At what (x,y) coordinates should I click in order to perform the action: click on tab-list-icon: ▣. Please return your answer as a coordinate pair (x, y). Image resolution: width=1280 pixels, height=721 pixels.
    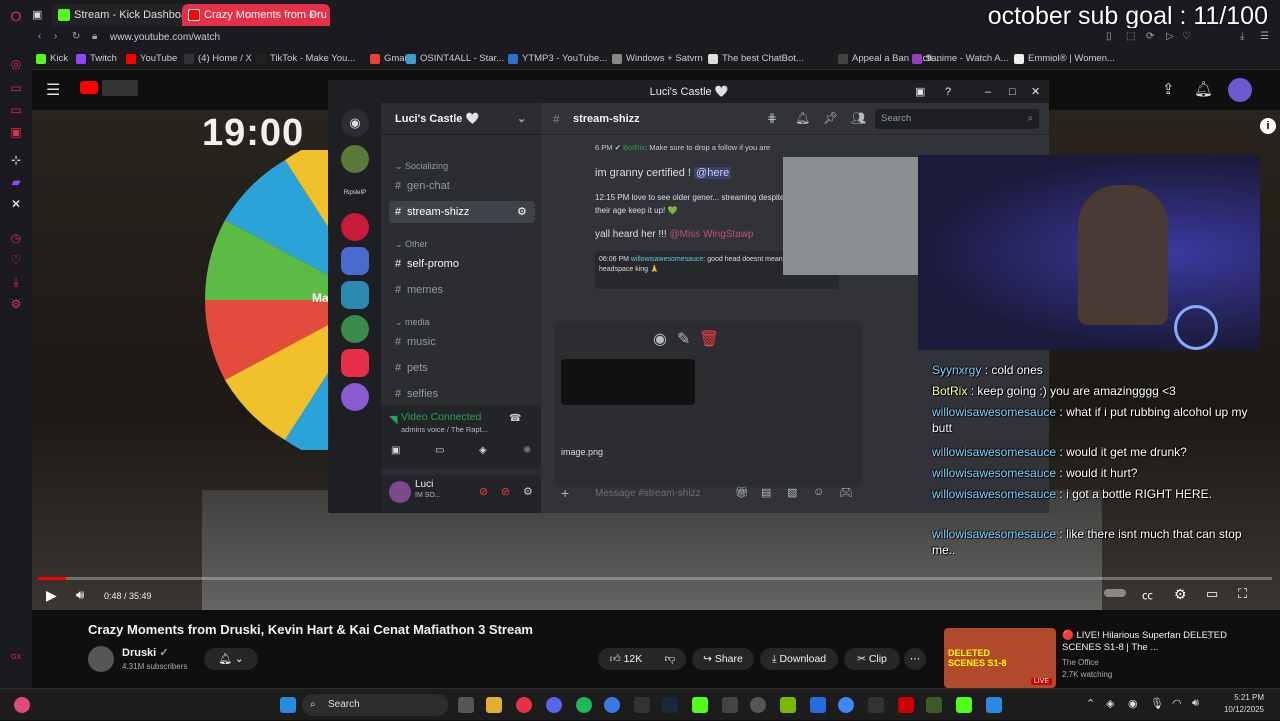
    Looking at the image, I should click on (39, 15).